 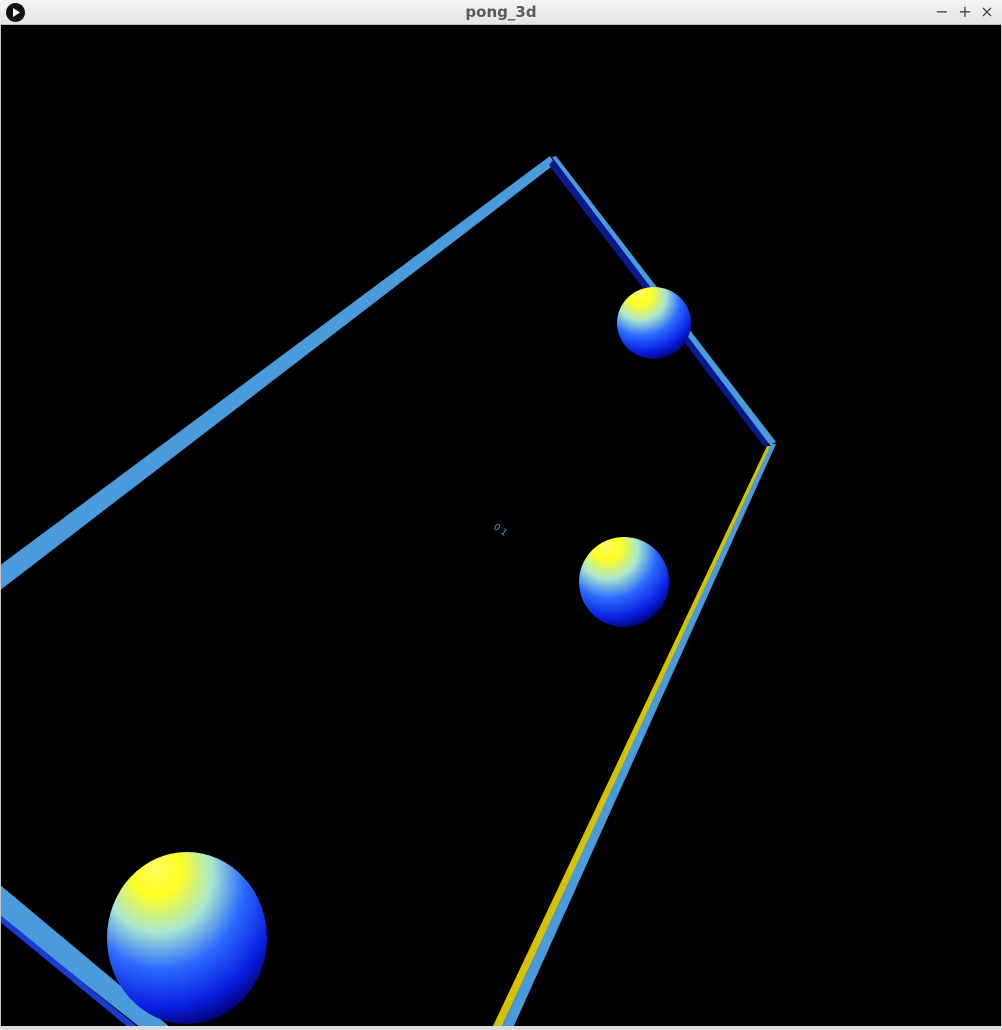 I want to click on minimize-button: −, so click(x=942, y=12).